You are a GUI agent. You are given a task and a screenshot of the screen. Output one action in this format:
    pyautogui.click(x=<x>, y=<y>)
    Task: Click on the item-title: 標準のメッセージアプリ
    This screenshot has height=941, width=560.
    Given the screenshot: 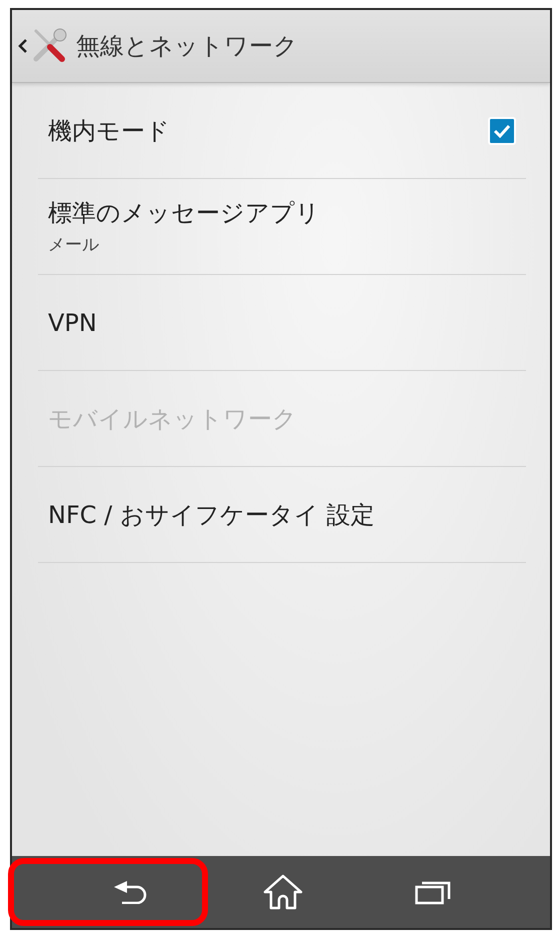 What is the action you would take?
    pyautogui.click(x=184, y=213)
    